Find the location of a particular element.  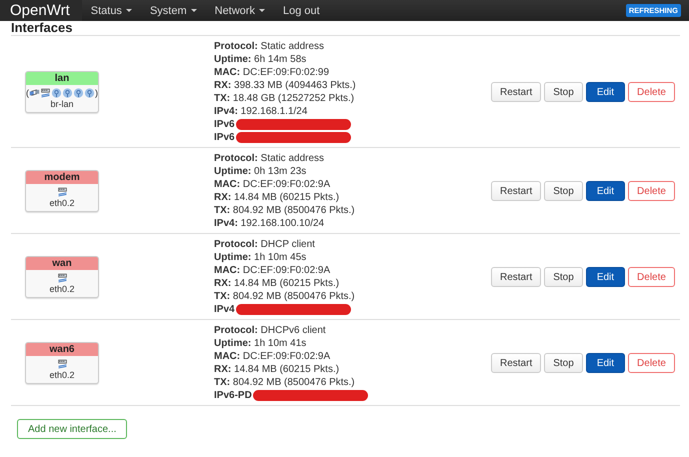

info-label: IPv4 is located at coordinates (224, 309).